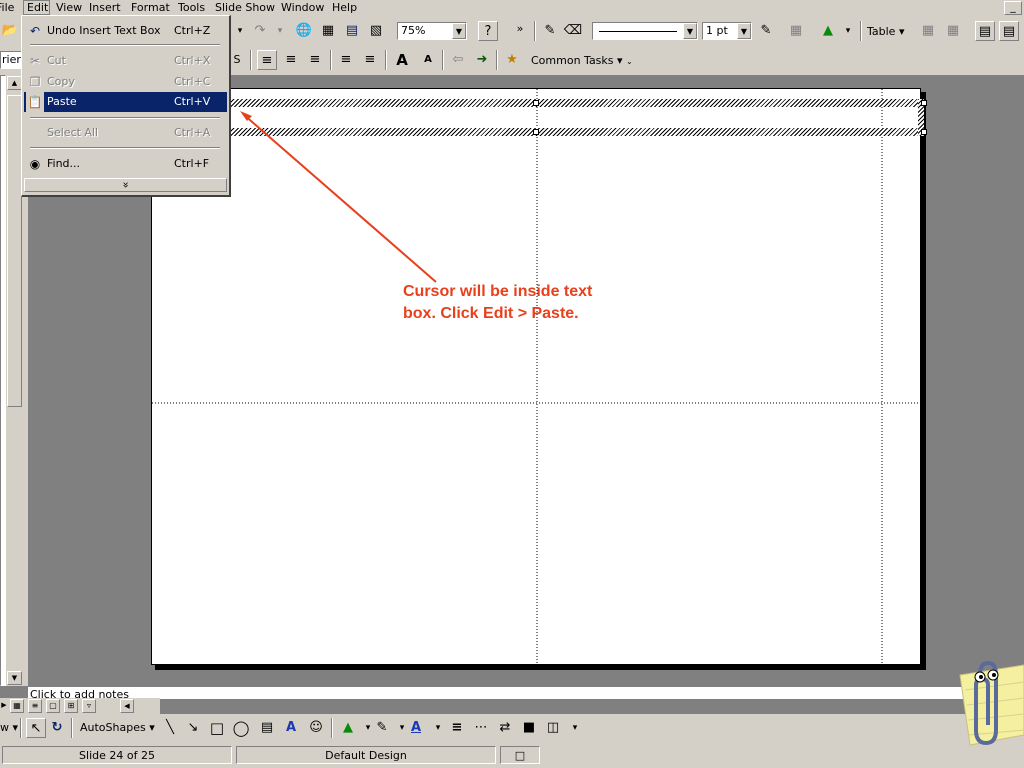 The width and height of the screenshot is (1024, 768). Describe the element at coordinates (302, 8) in the screenshot. I see `menu-window: Window` at that location.